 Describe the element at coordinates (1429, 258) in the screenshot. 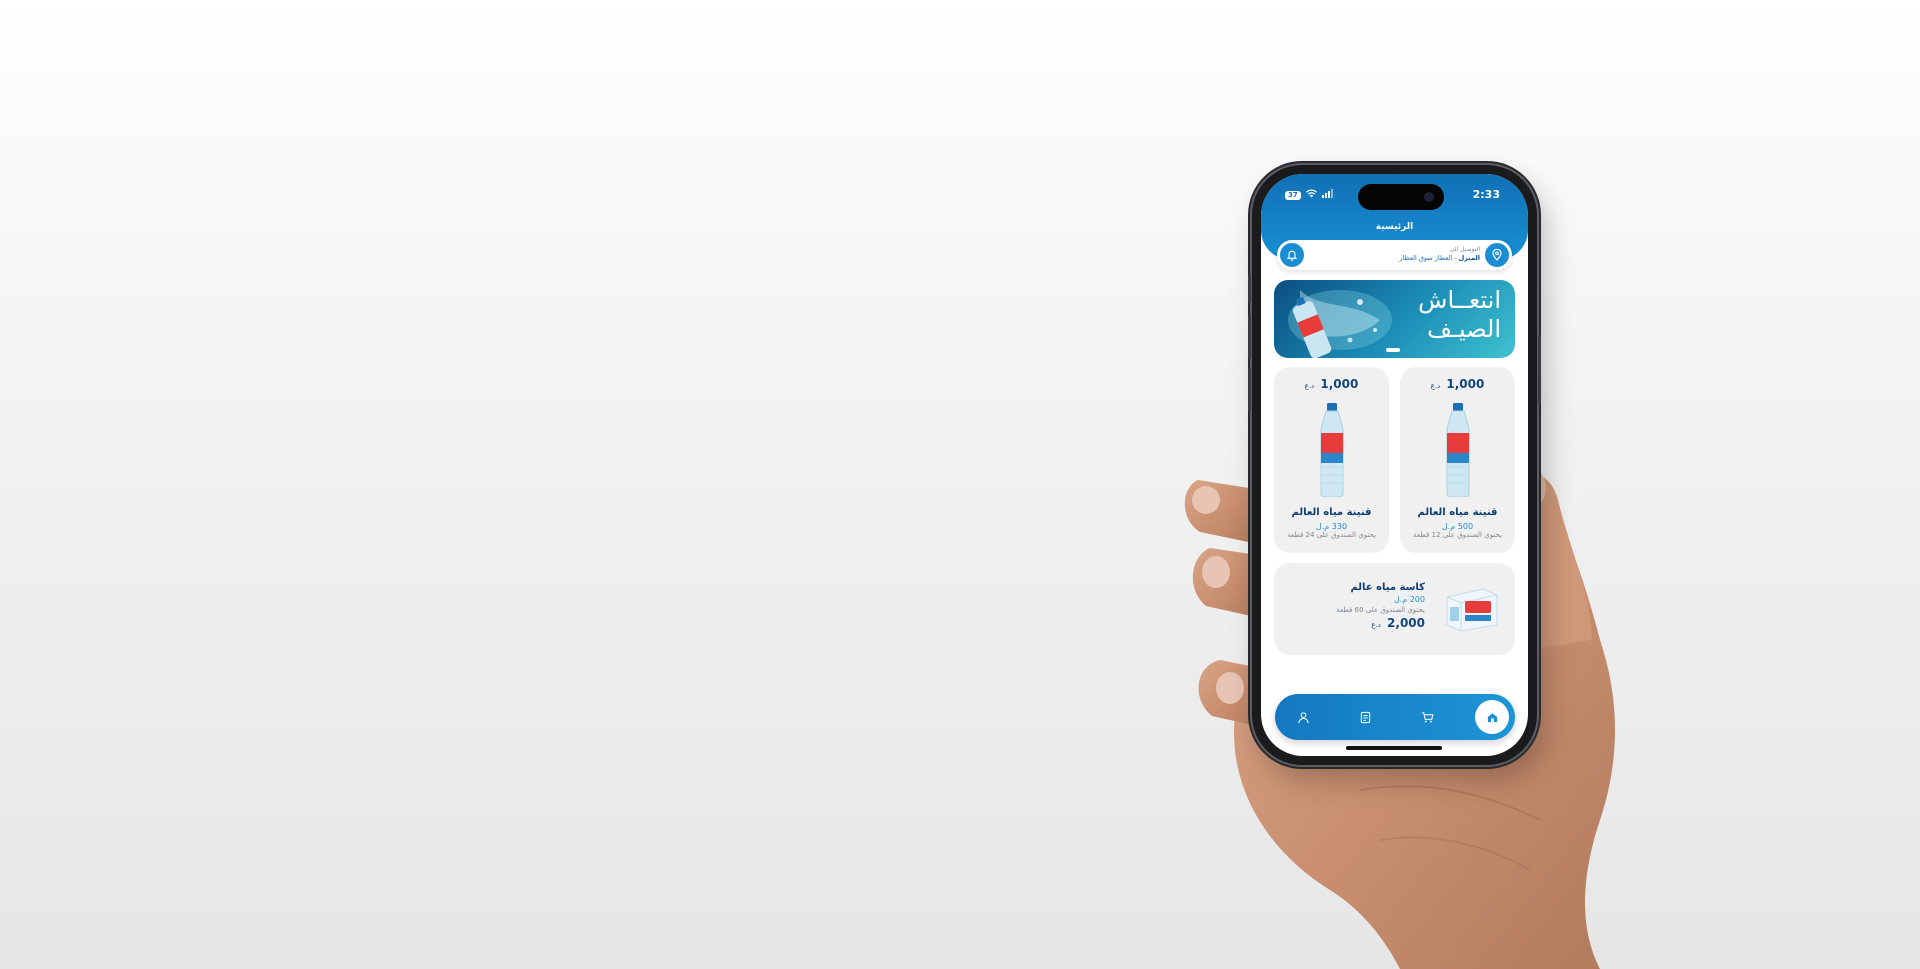

I see `delivery-place-detail: - العطار سوق العطار` at that location.